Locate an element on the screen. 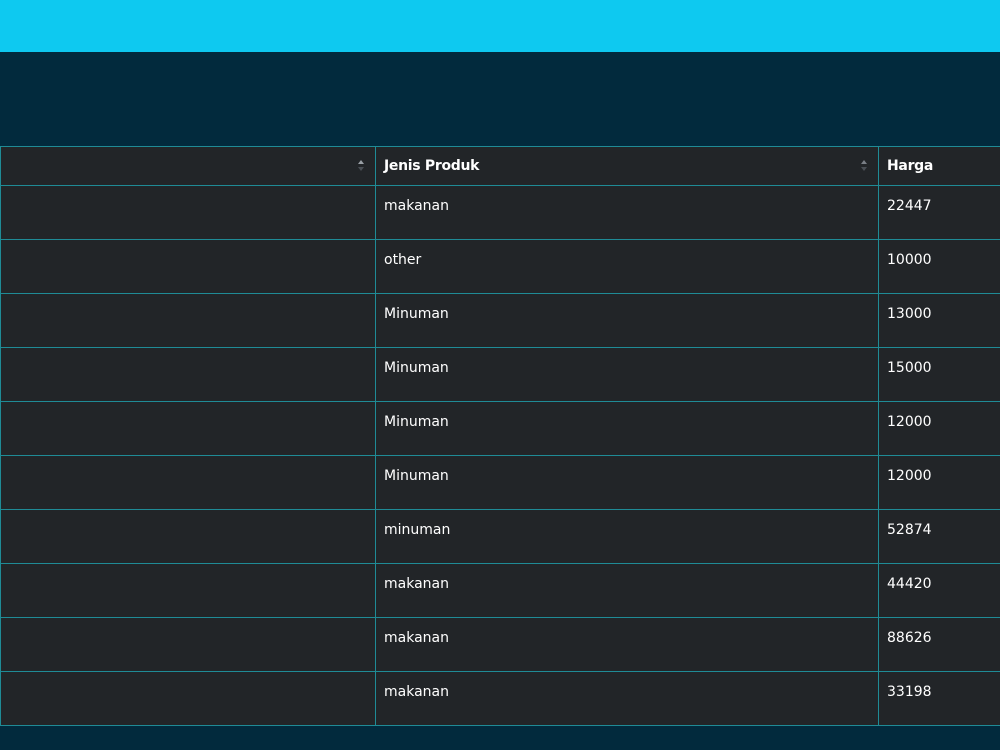  table-row: makanan 88626 is located at coordinates (500, 644).